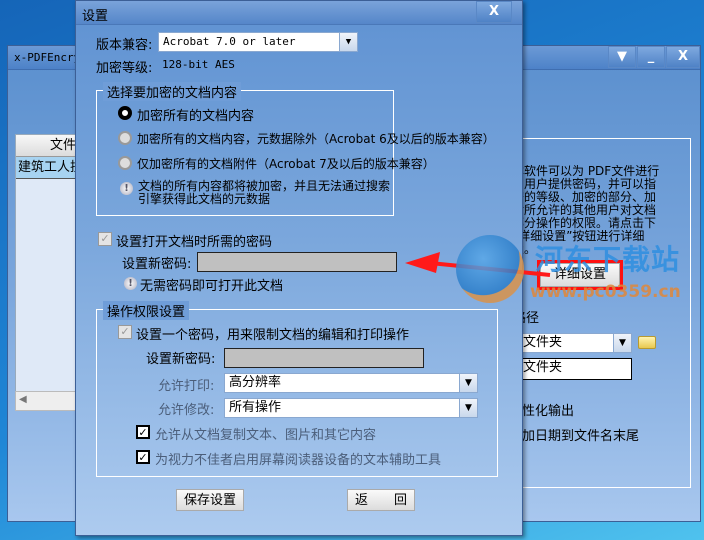 This screenshot has height=540, width=704. What do you see at coordinates (125, 138) in the screenshot?
I see `radio-encrypt-except-metadata` at bounding box center [125, 138].